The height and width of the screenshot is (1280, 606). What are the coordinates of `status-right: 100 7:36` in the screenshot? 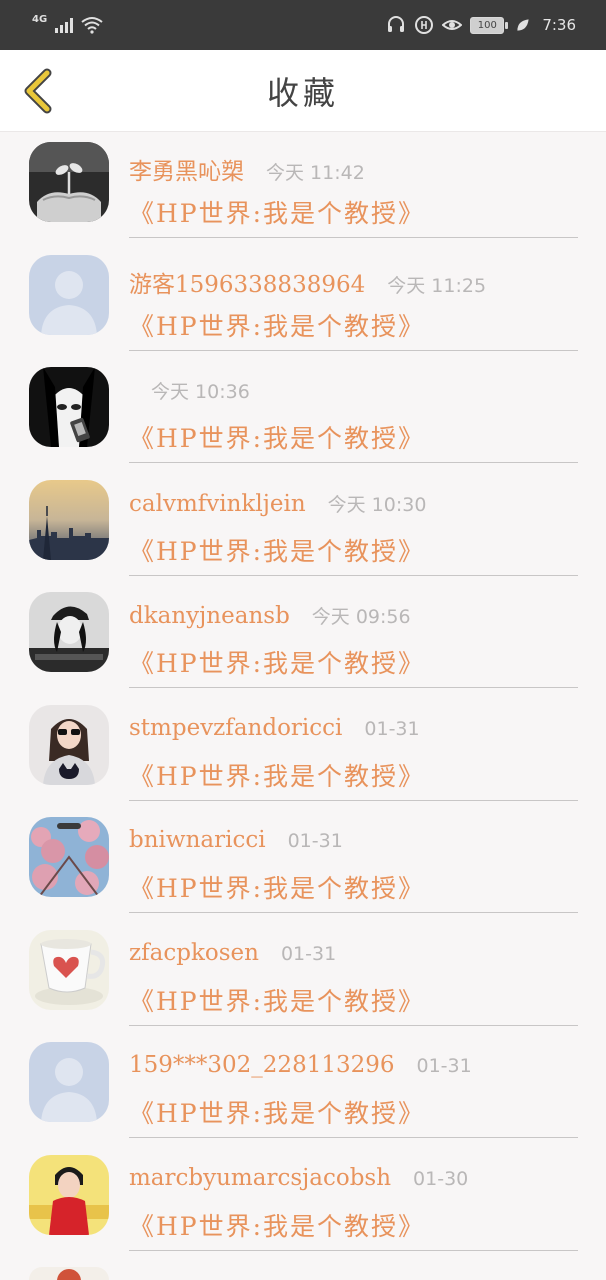 It's located at (481, 25).